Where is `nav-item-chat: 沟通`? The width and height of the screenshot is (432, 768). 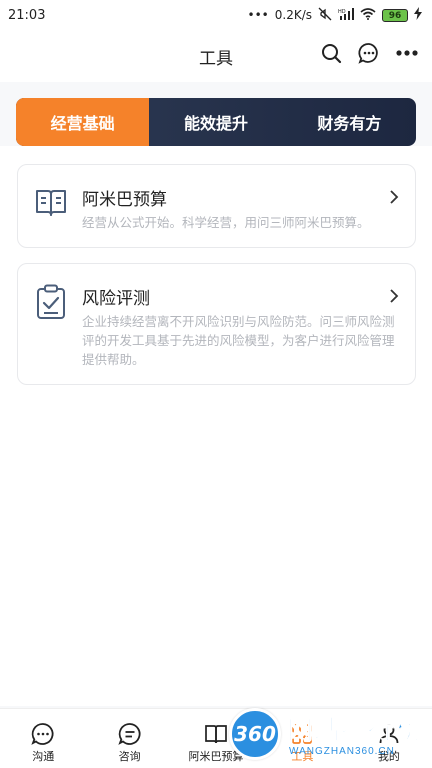 nav-item-chat: 沟通 is located at coordinates (43, 738).